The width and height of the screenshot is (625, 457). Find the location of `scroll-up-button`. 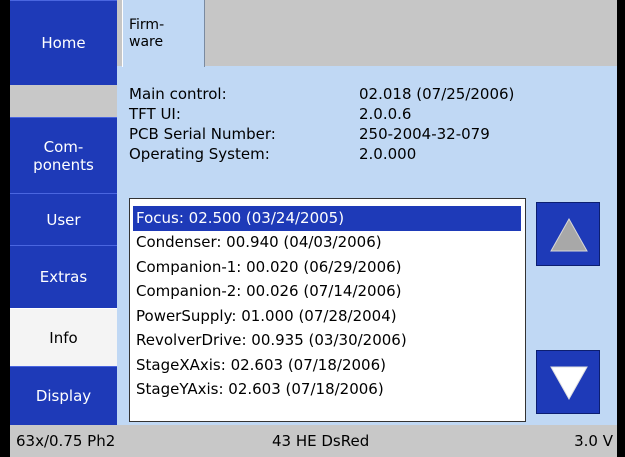

scroll-up-button is located at coordinates (568, 234).